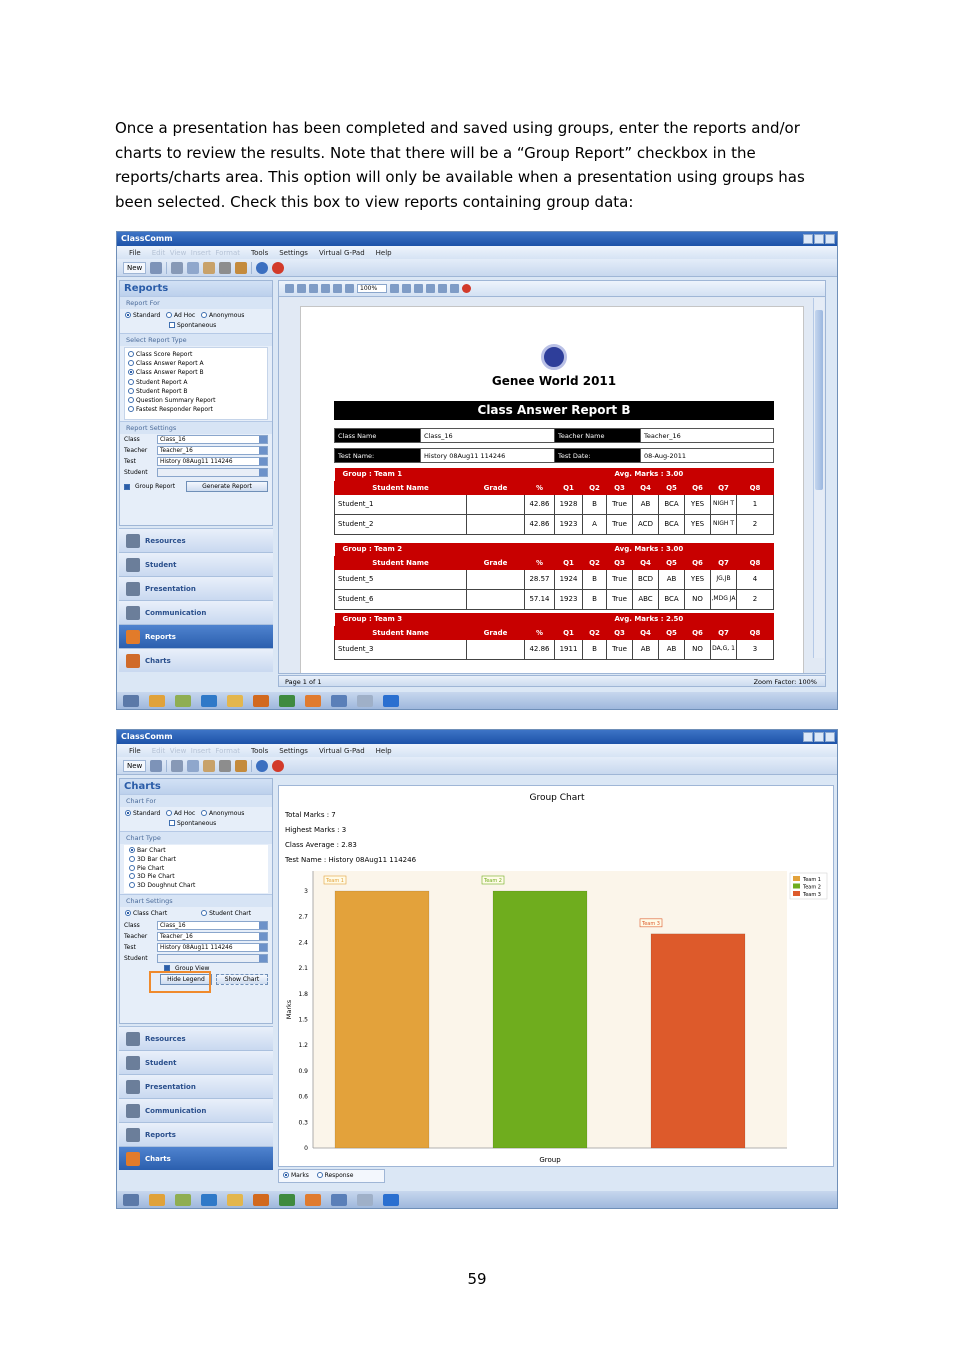  Describe the element at coordinates (442, 288) in the screenshot. I see `export-icon` at that location.